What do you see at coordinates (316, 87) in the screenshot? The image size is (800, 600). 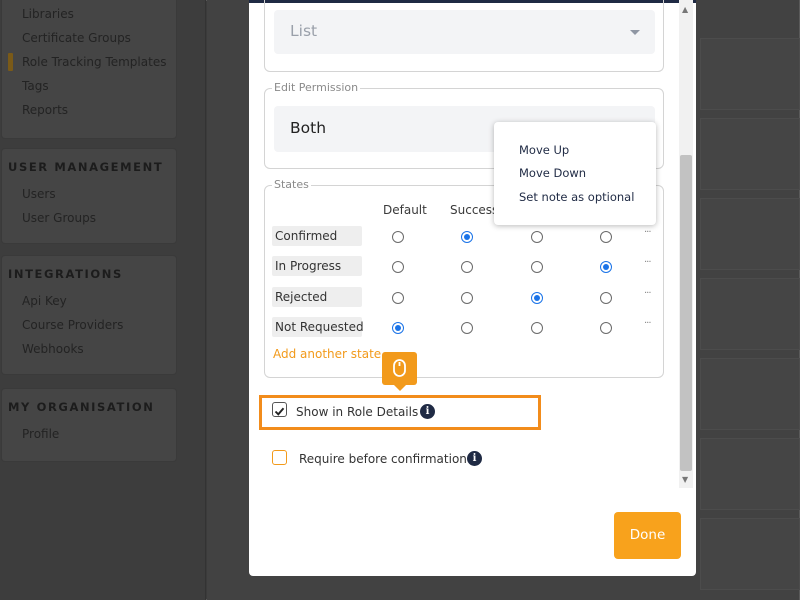 I see `edit-permission-legend: Edit Permission` at bounding box center [316, 87].